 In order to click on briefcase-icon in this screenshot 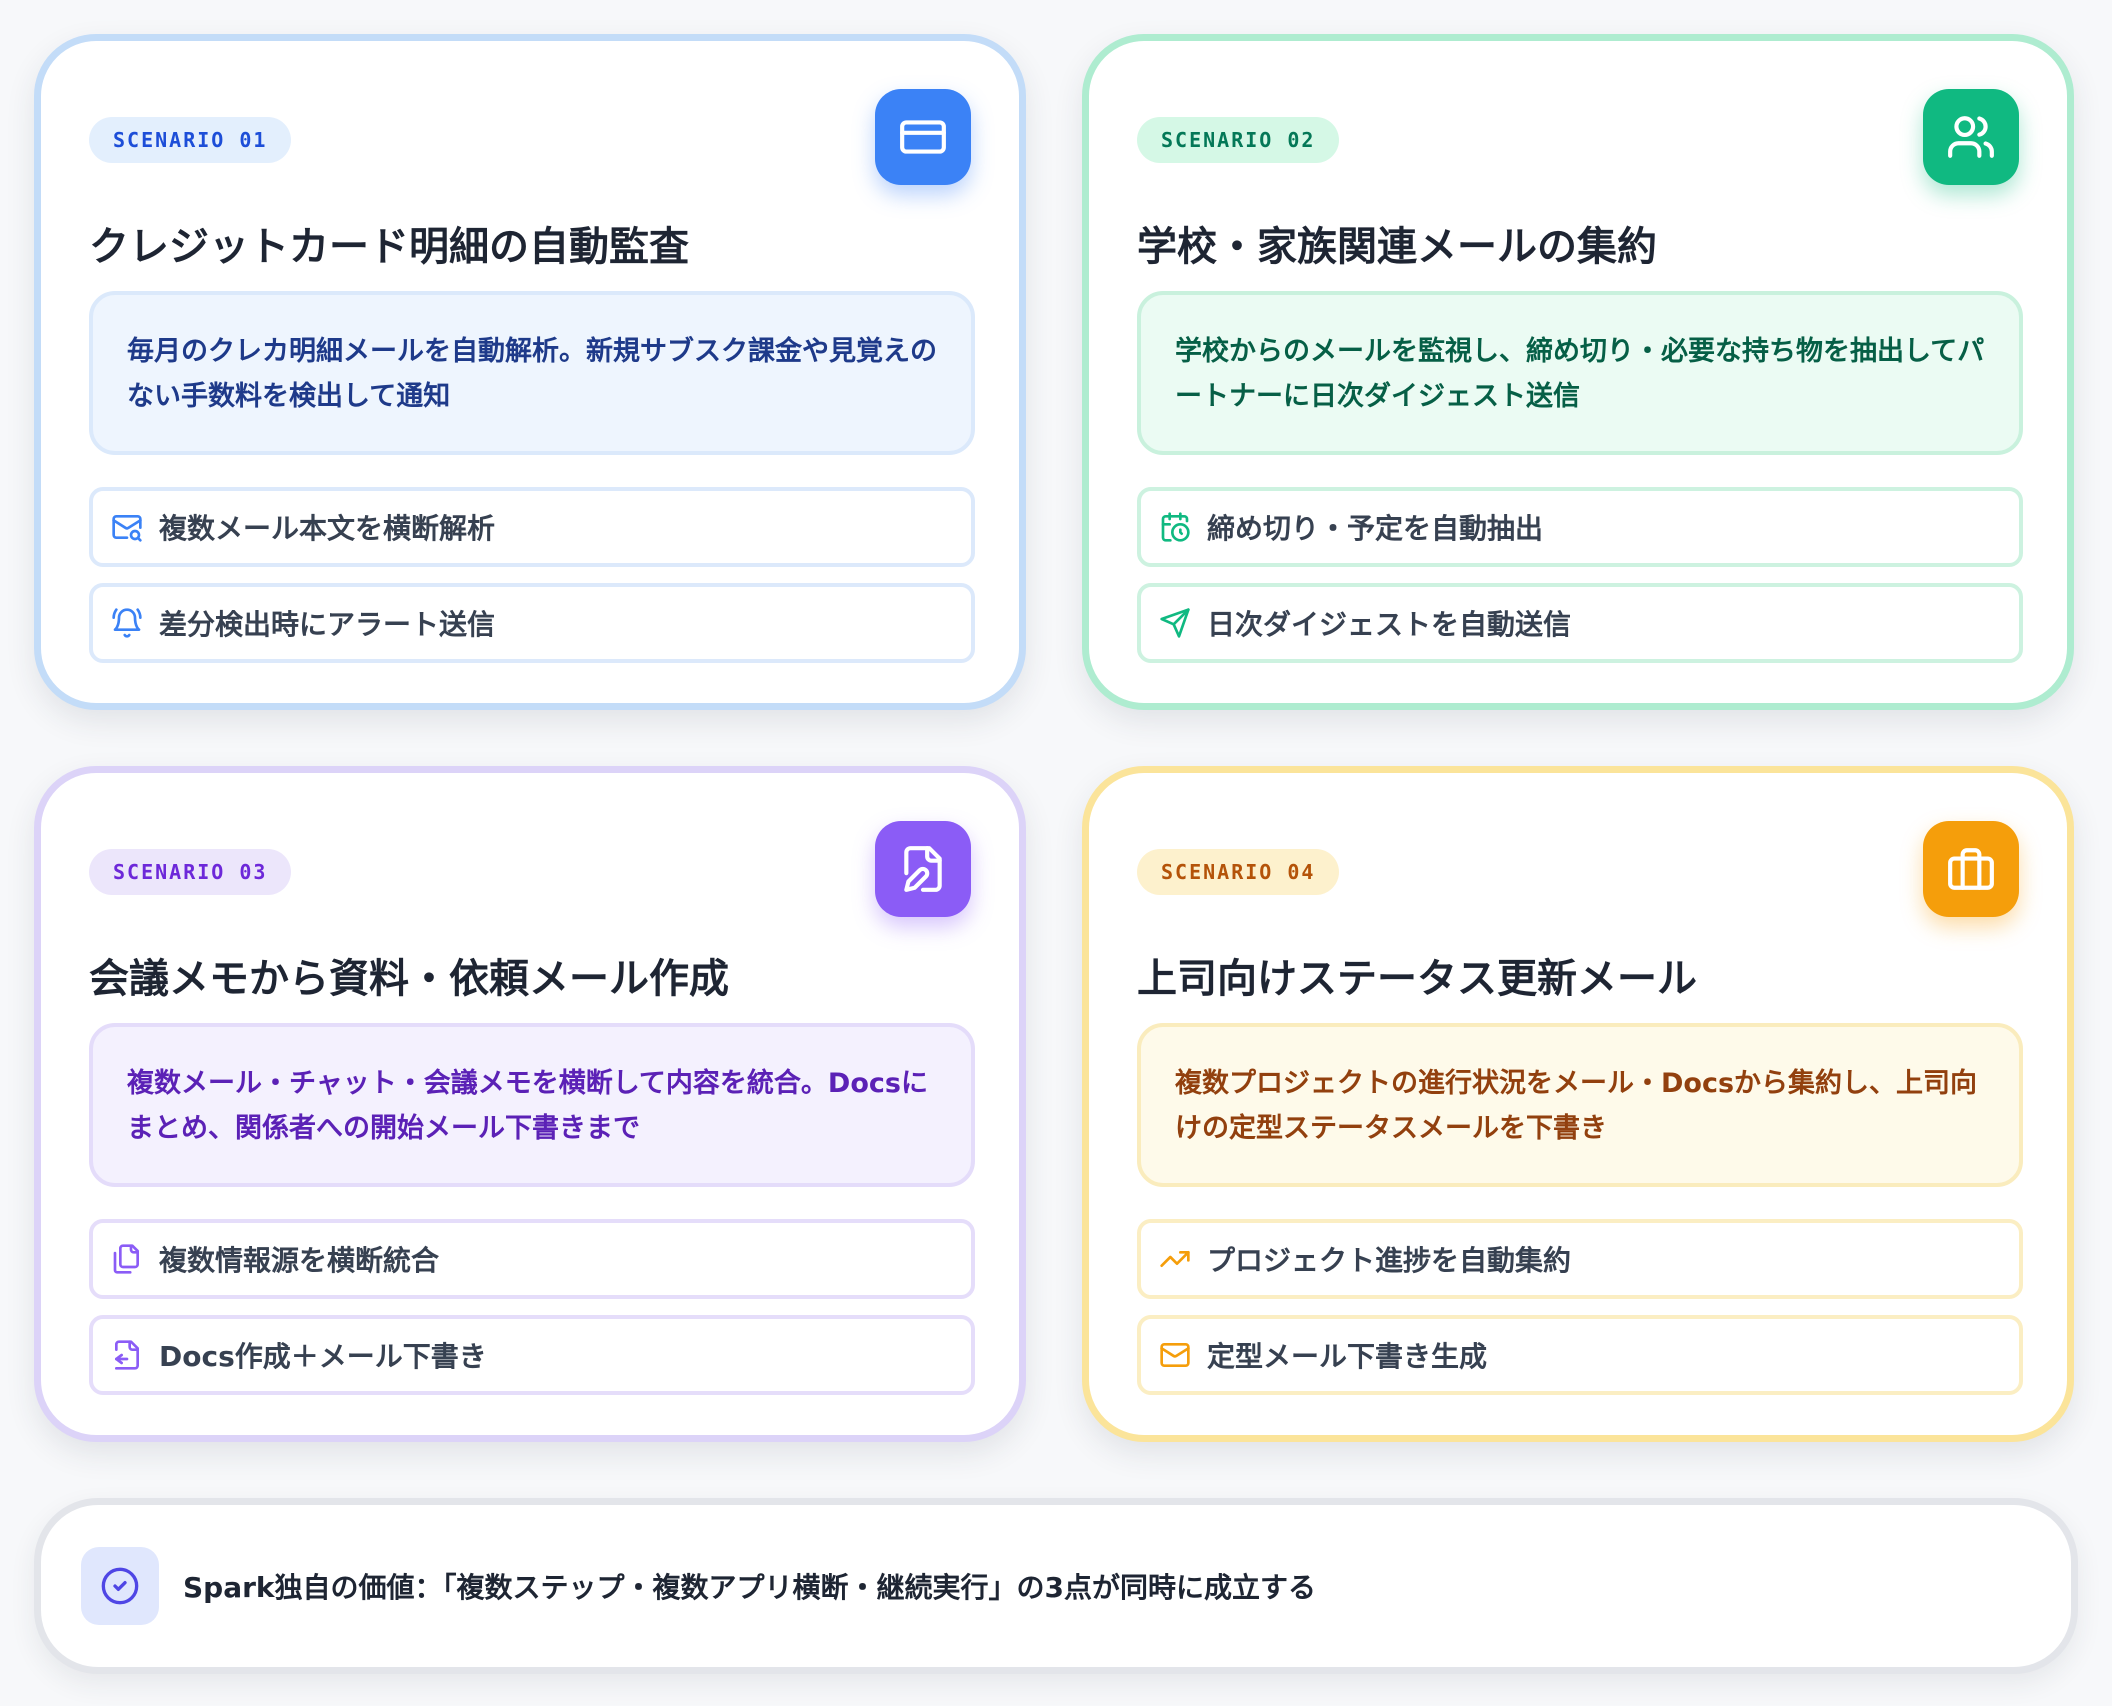, I will do `click(1971, 869)`.